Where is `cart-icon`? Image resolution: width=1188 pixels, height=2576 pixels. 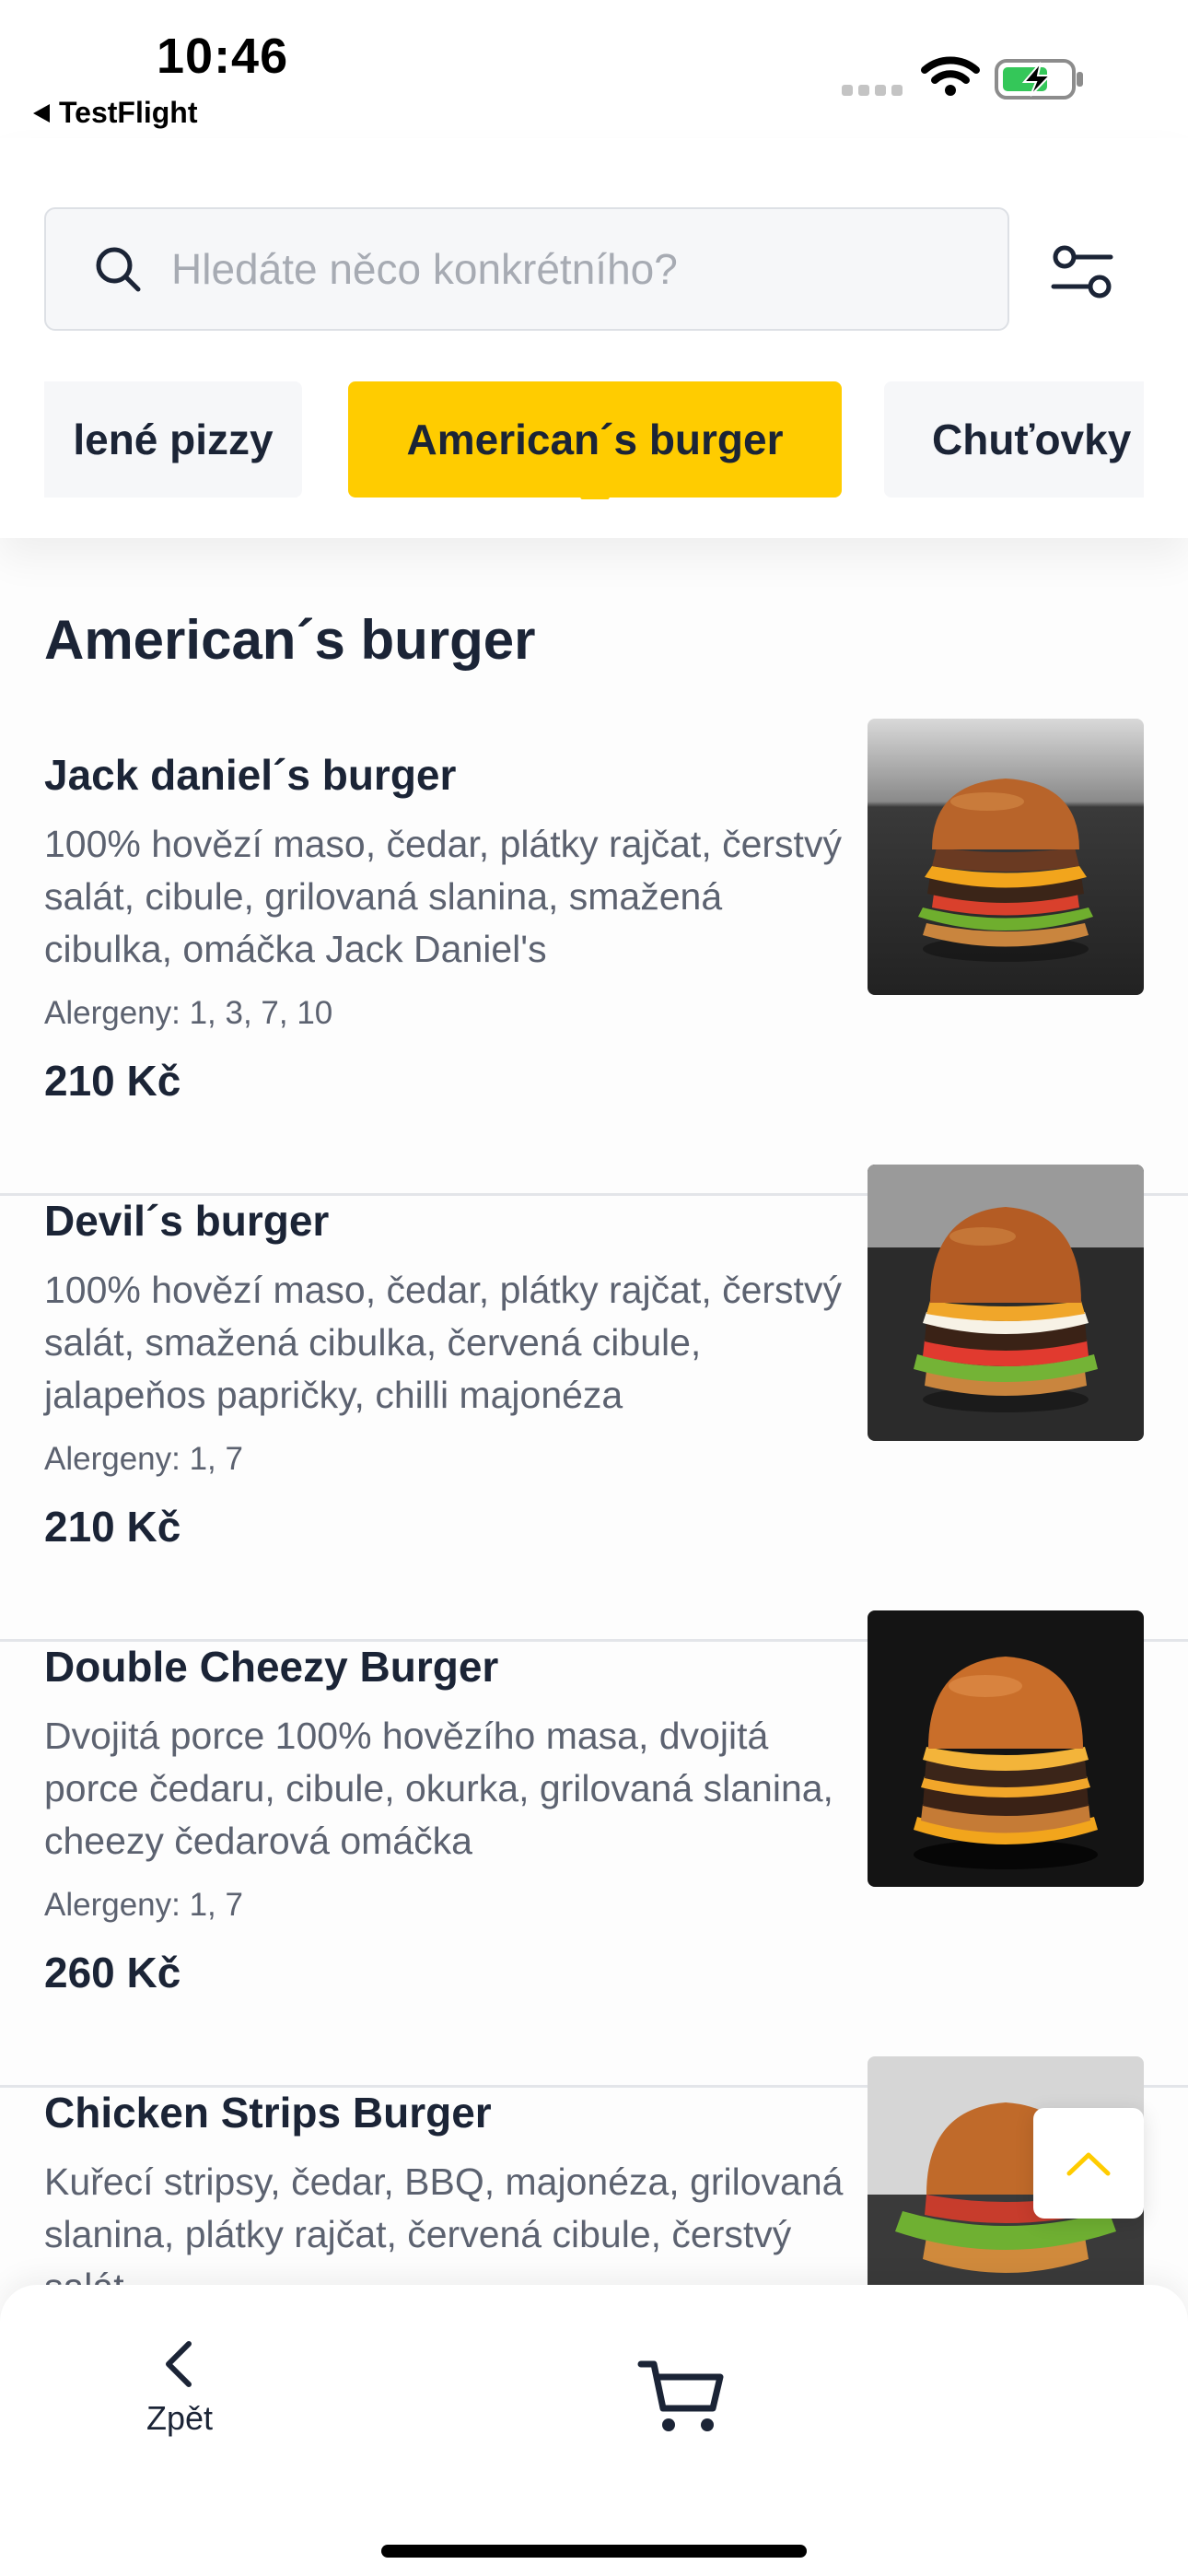 cart-icon is located at coordinates (680, 2395).